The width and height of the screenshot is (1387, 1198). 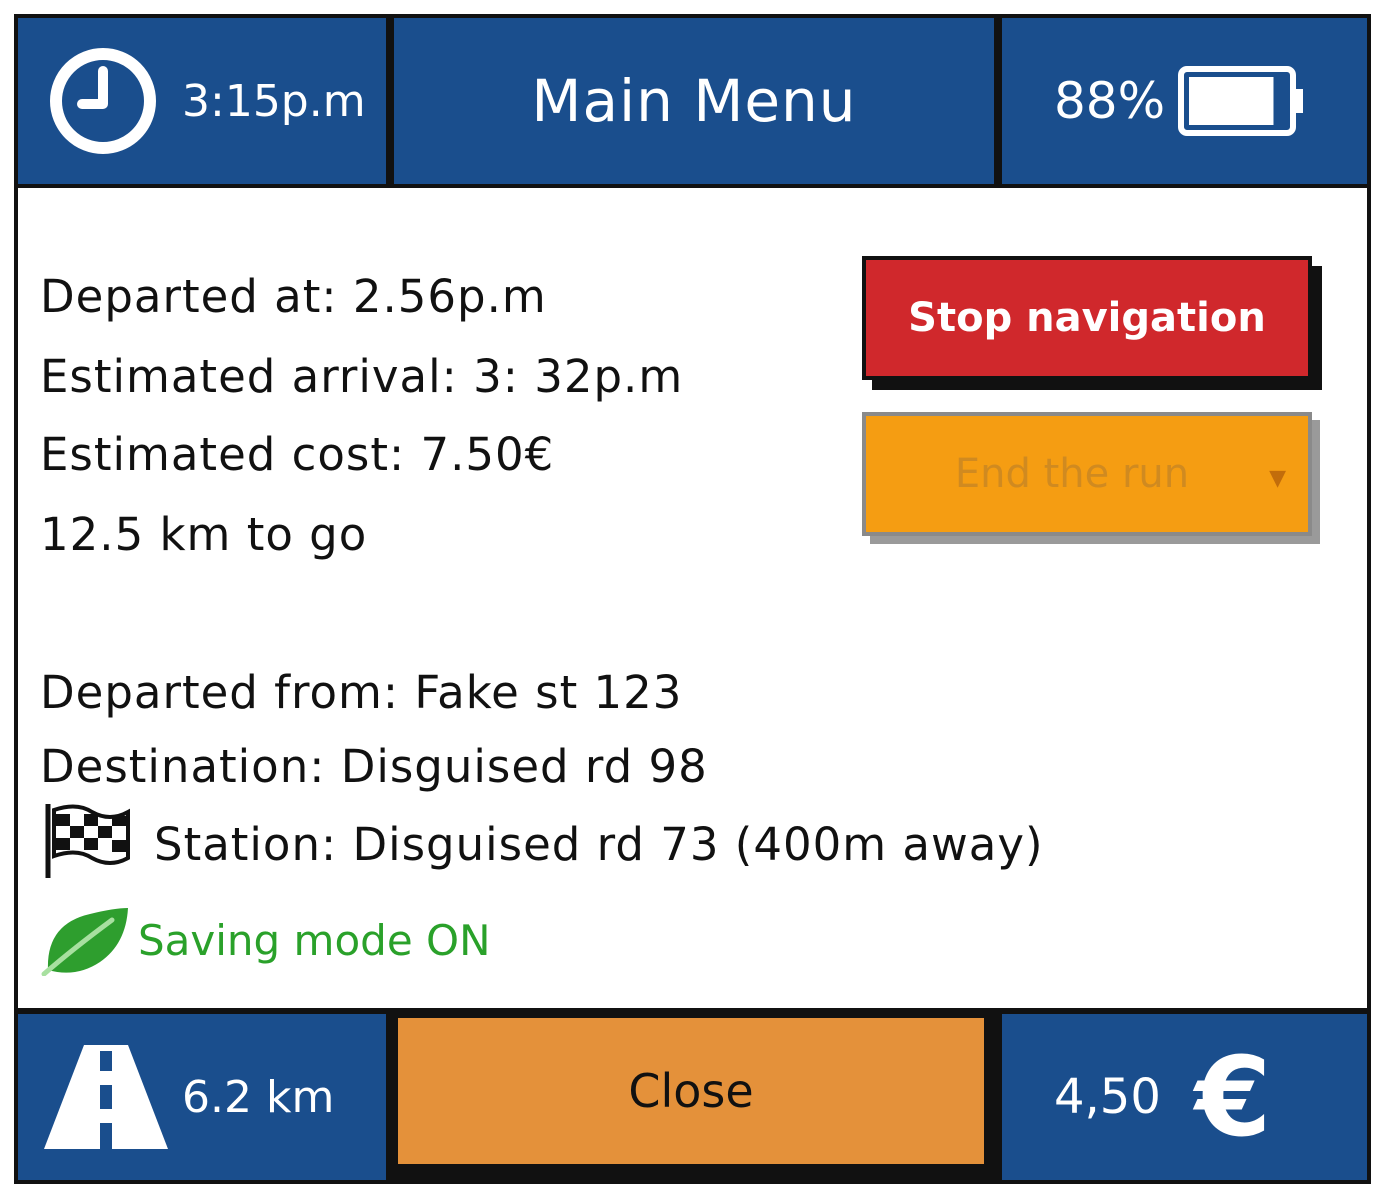 I want to click on clock-icon, so click(x=103, y=101).